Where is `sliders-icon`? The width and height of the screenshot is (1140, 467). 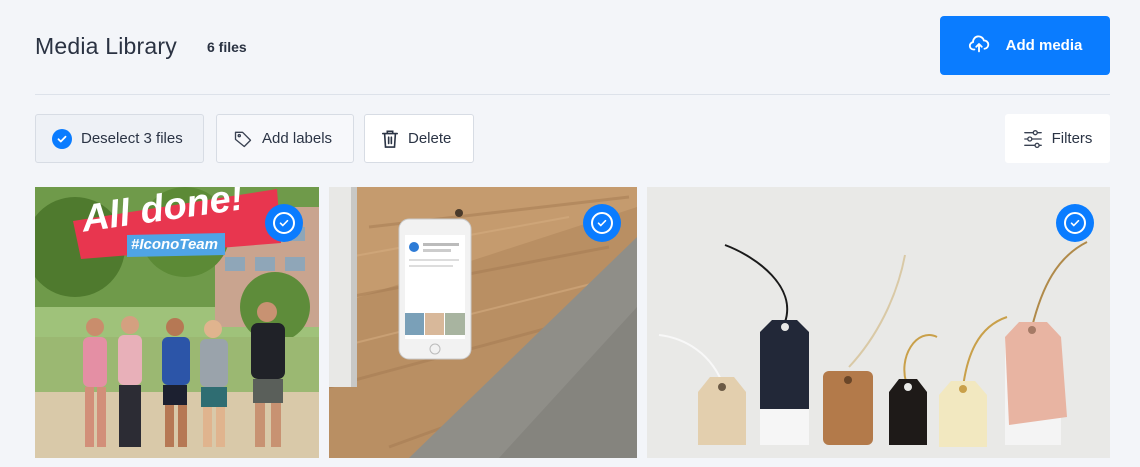
sliders-icon is located at coordinates (1033, 139).